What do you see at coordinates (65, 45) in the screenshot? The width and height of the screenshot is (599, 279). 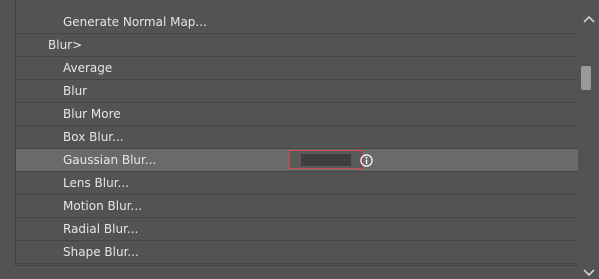 I see `list-item-label: Blur>` at bounding box center [65, 45].